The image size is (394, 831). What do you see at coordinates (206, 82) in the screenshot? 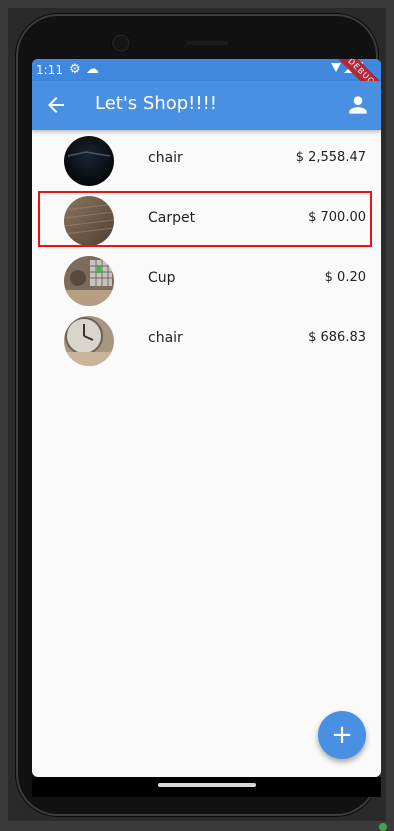
I see `status-bar: 1:11 ⚙ ☁ DEBUG` at bounding box center [206, 82].